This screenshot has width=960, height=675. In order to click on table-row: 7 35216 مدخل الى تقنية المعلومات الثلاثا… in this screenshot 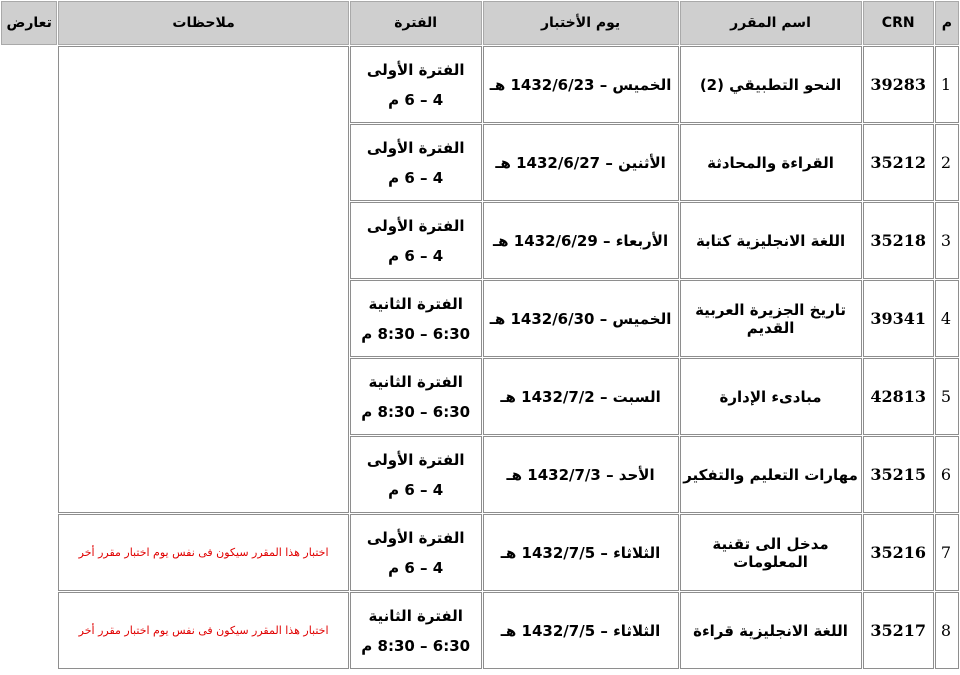, I will do `click(480, 552)`.